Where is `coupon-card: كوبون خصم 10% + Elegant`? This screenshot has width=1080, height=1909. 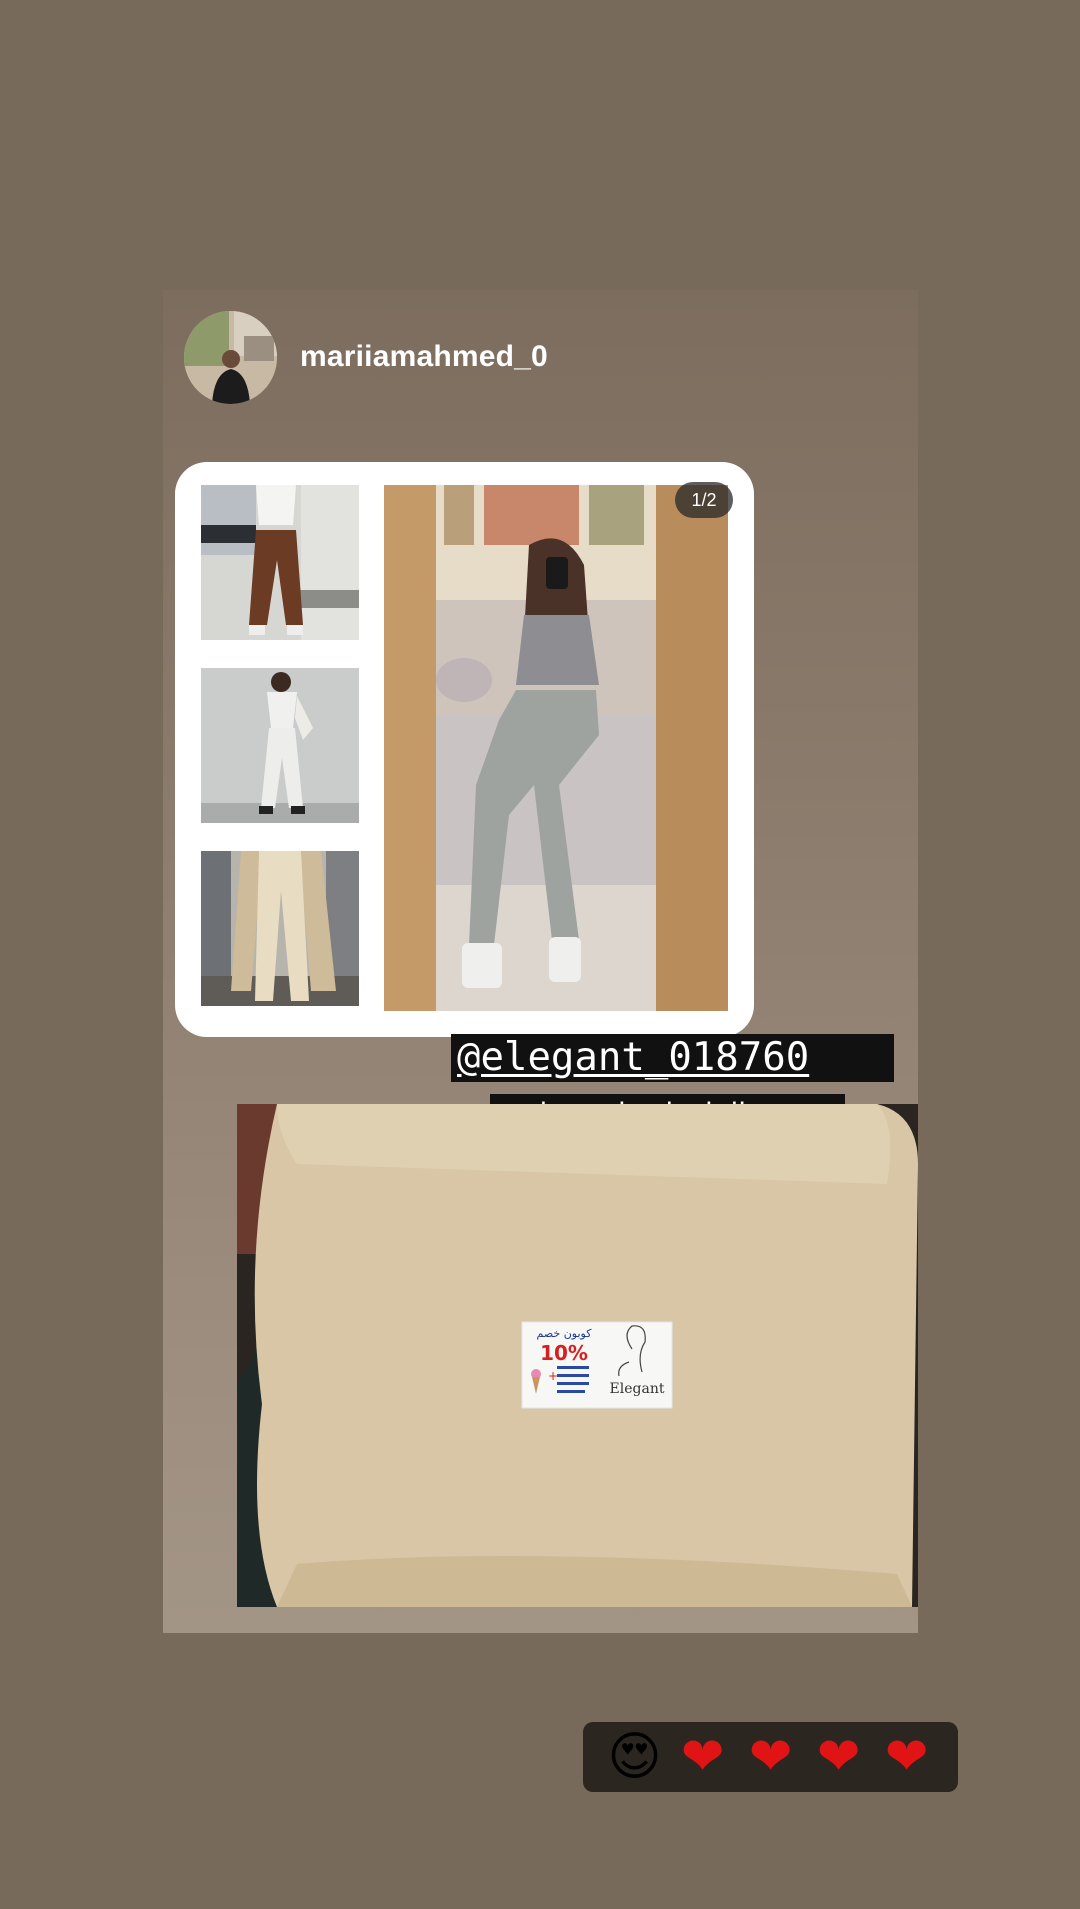
coupon-card: كوبون خصم 10% + Elegant is located at coordinates (597, 1365).